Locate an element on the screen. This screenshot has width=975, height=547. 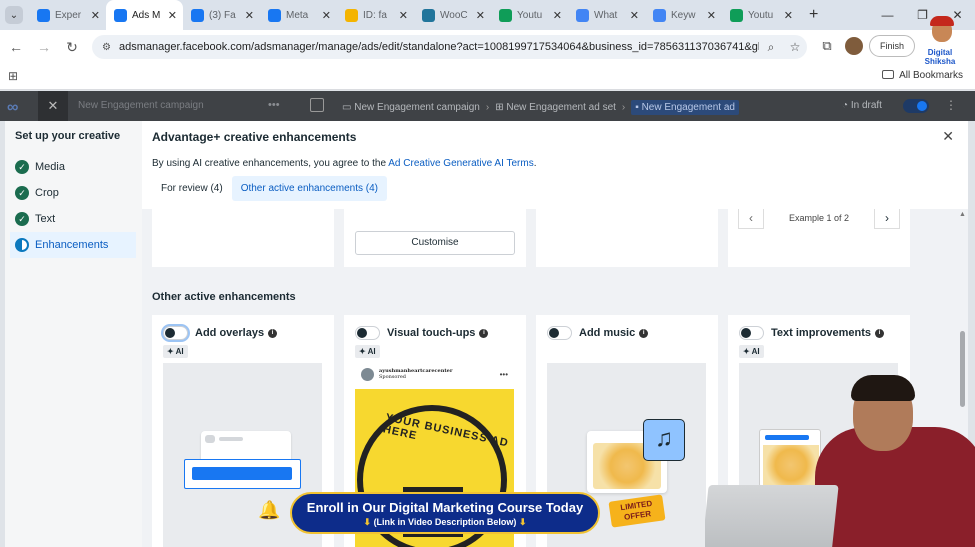
header-more-icon: ⋮ is located at coordinates (951, 105).